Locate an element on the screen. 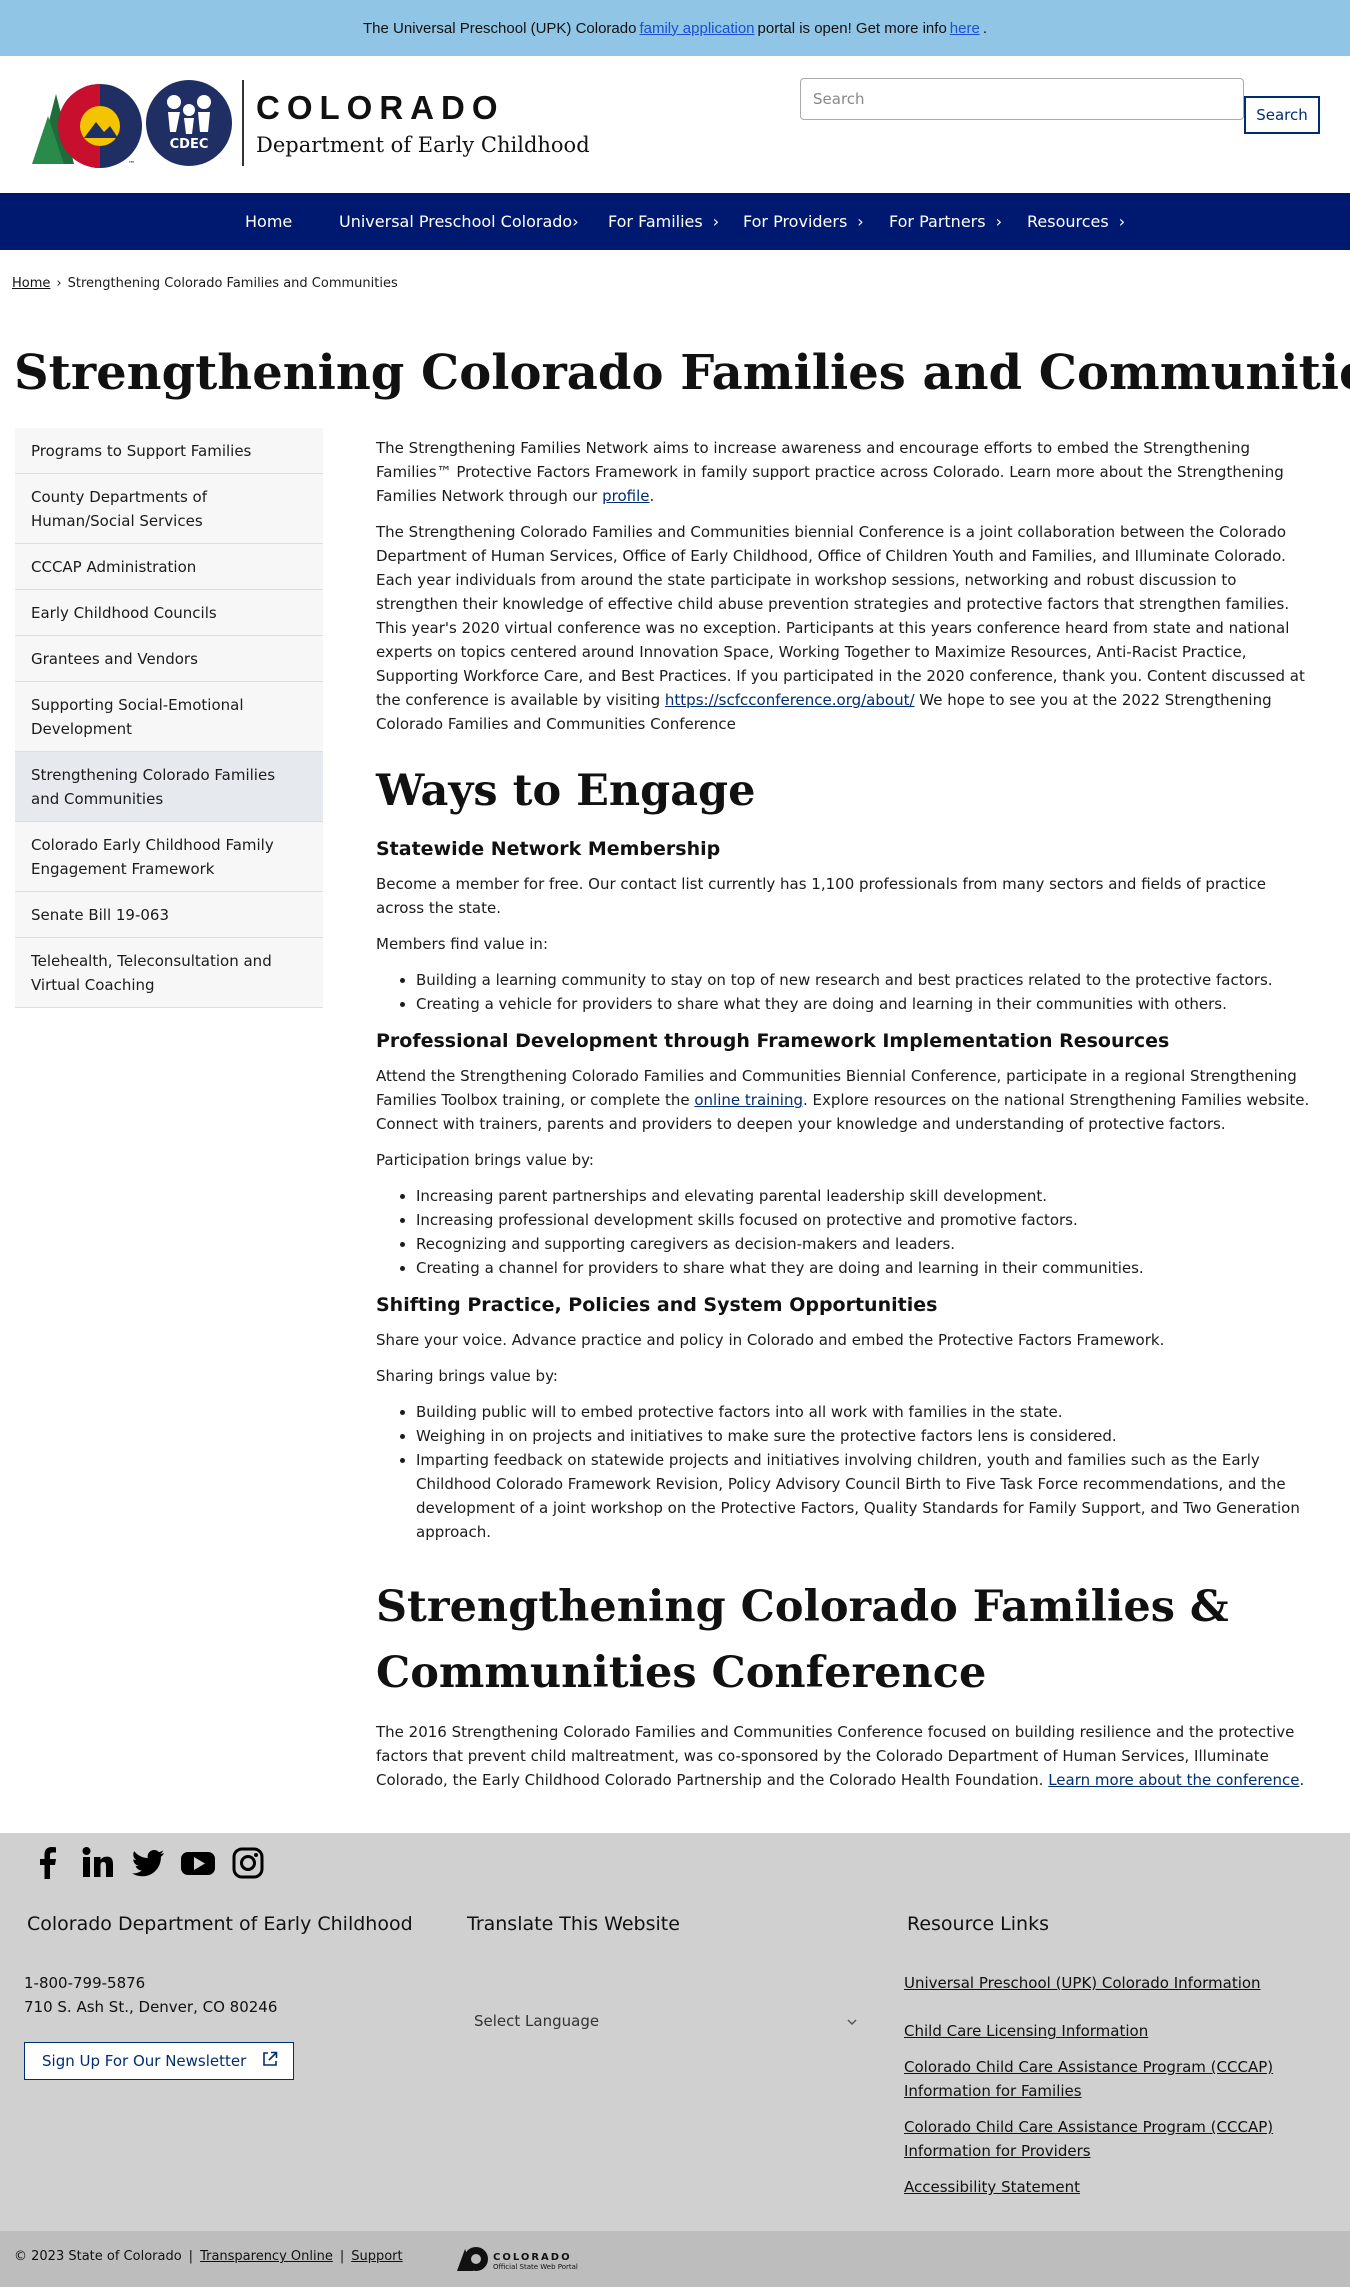 The height and width of the screenshot is (2287, 1350). logo-word-colorado: COLORADO is located at coordinates (380, 107).